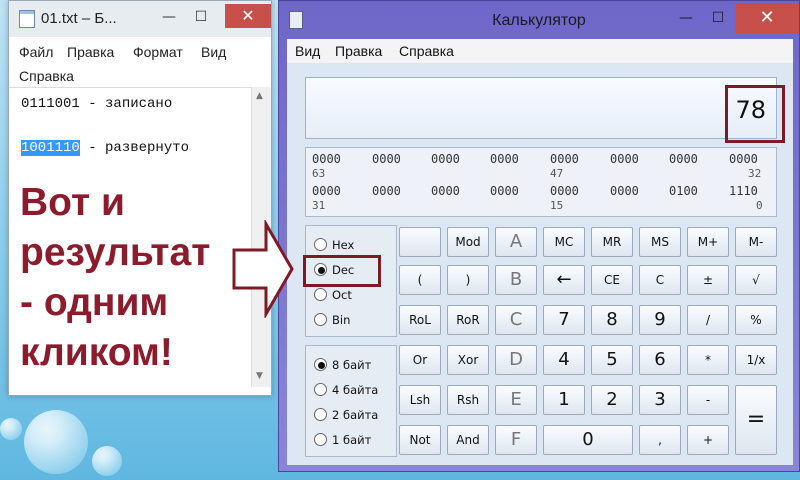 The image size is (800, 480). I want to click on rol-key: RoL, so click(420, 320).